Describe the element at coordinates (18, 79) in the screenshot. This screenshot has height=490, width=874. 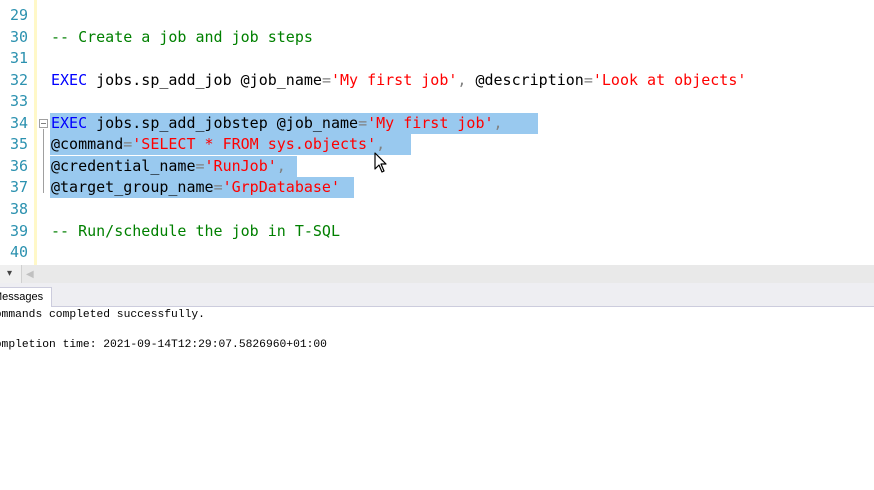
I see `line-number: 32` at that location.